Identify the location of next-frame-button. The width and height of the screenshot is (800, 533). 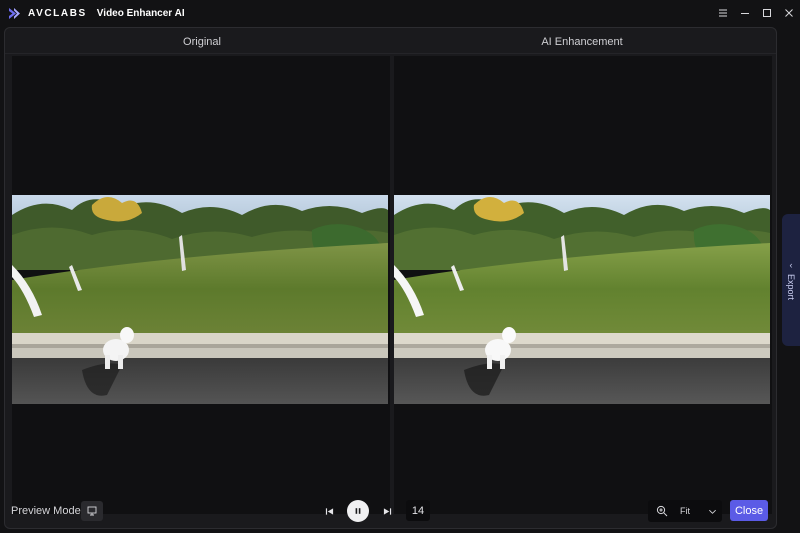
(387, 511).